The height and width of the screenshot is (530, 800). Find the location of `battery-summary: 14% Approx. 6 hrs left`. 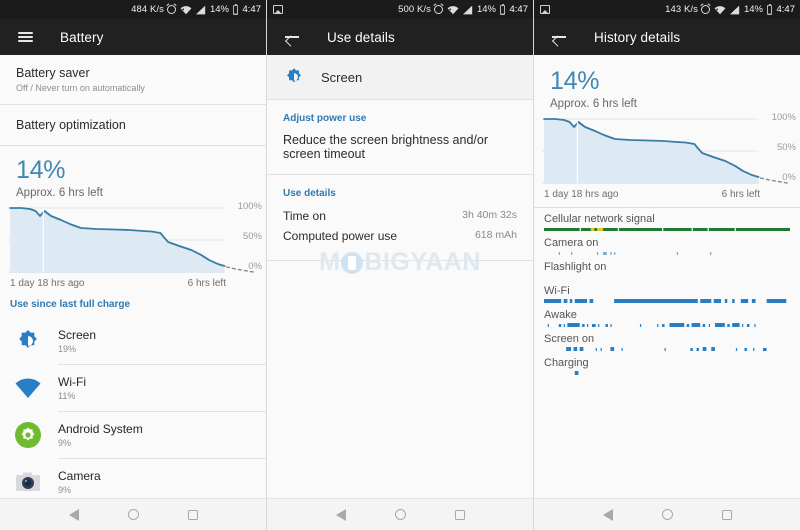

battery-summary: 14% Approx. 6 hrs left is located at coordinates (133, 172).